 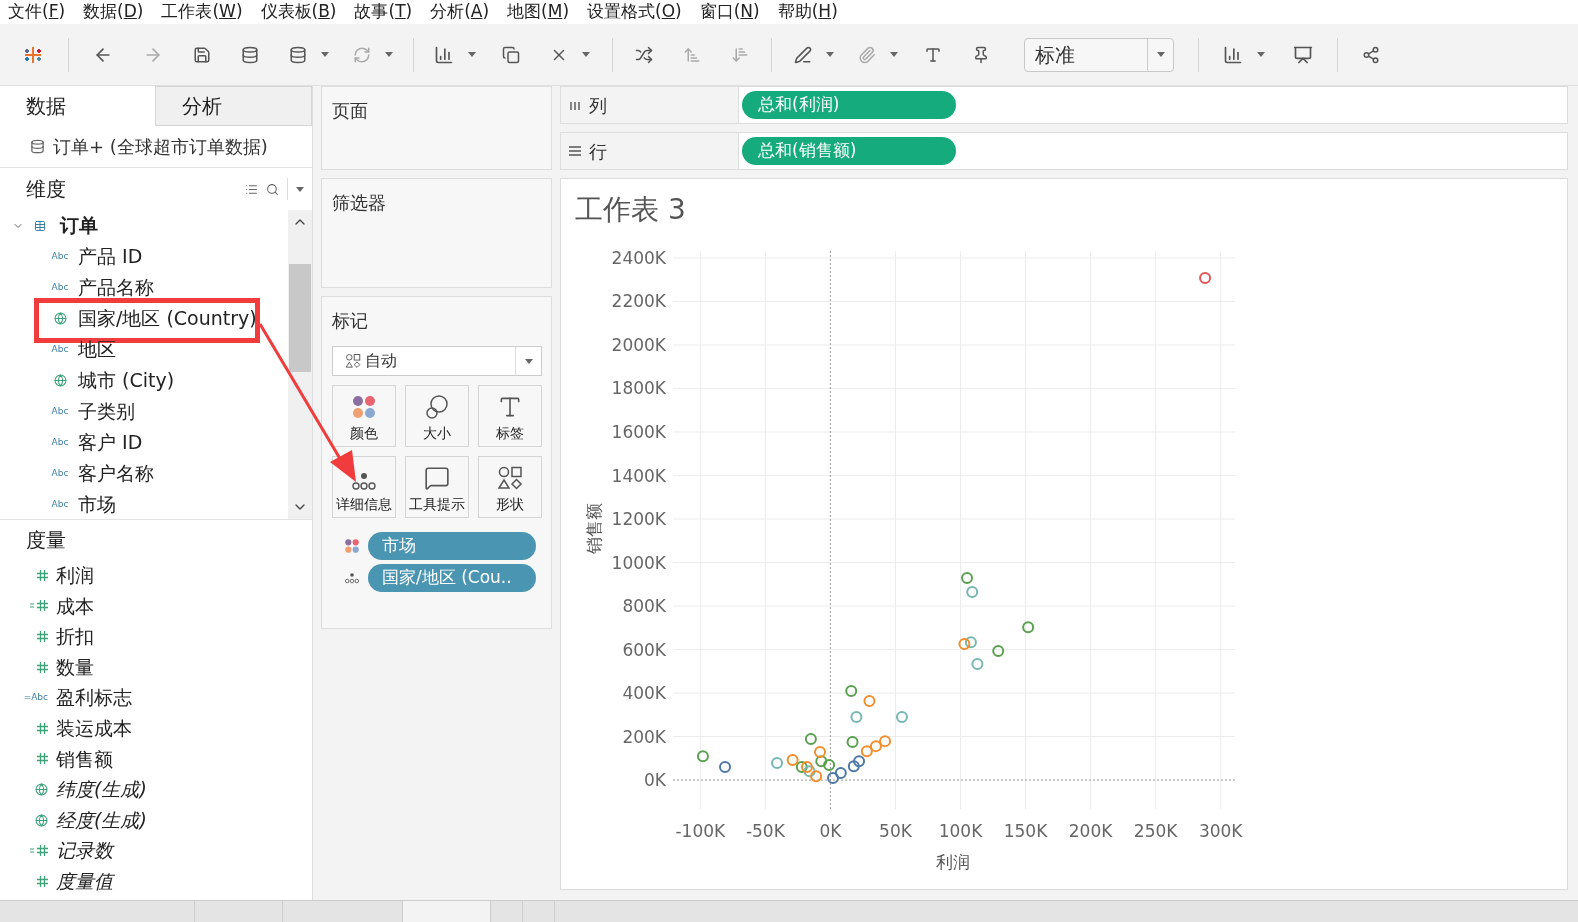 What do you see at coordinates (272, 189) in the screenshot?
I see `search-icon` at bounding box center [272, 189].